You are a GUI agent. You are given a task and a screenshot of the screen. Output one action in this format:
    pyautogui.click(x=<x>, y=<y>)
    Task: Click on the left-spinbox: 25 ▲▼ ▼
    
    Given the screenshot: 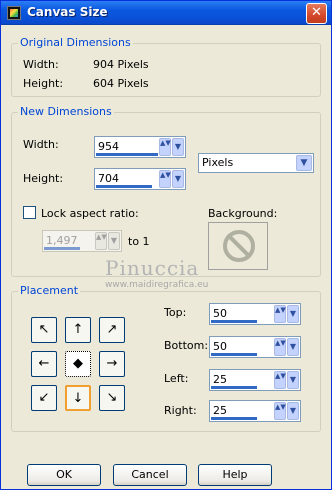 What is the action you would take?
    pyautogui.click(x=255, y=380)
    